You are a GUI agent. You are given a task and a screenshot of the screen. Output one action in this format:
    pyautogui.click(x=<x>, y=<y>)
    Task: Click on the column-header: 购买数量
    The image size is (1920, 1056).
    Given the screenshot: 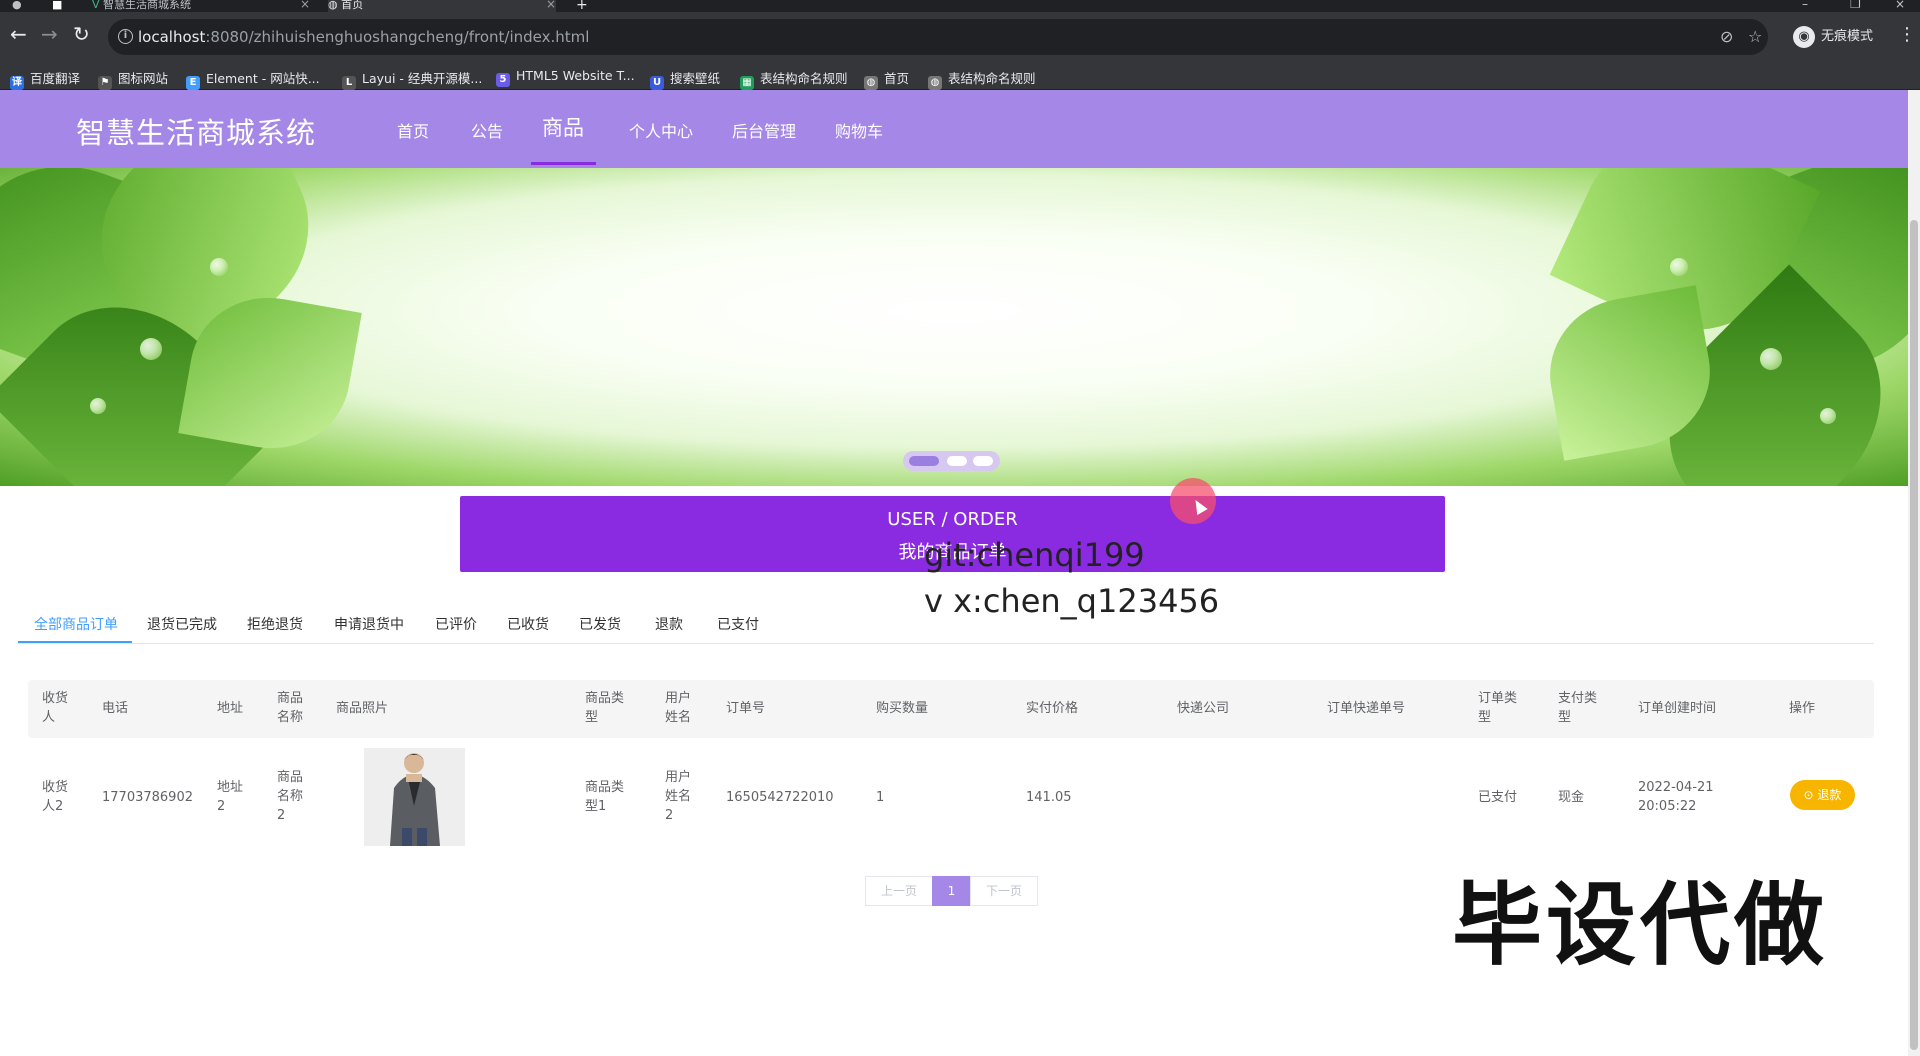 What is the action you would take?
    pyautogui.click(x=902, y=708)
    